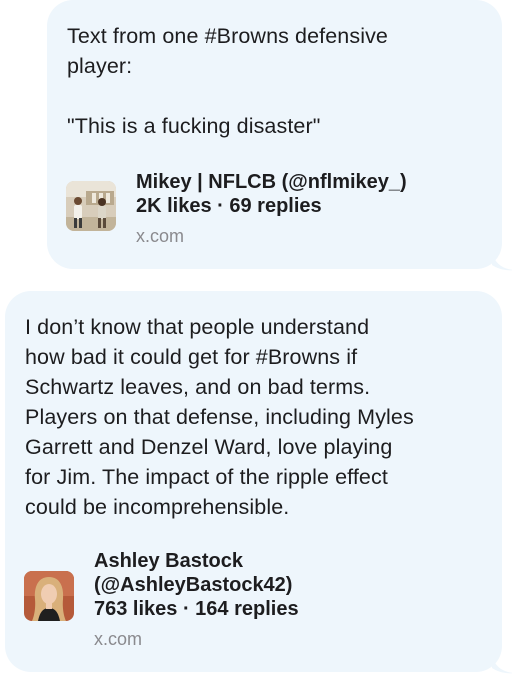 This screenshot has height=678, width=512. Describe the element at coordinates (196, 609) in the screenshot. I see `link-preview-stats: 763 likes · 164 replies` at that location.